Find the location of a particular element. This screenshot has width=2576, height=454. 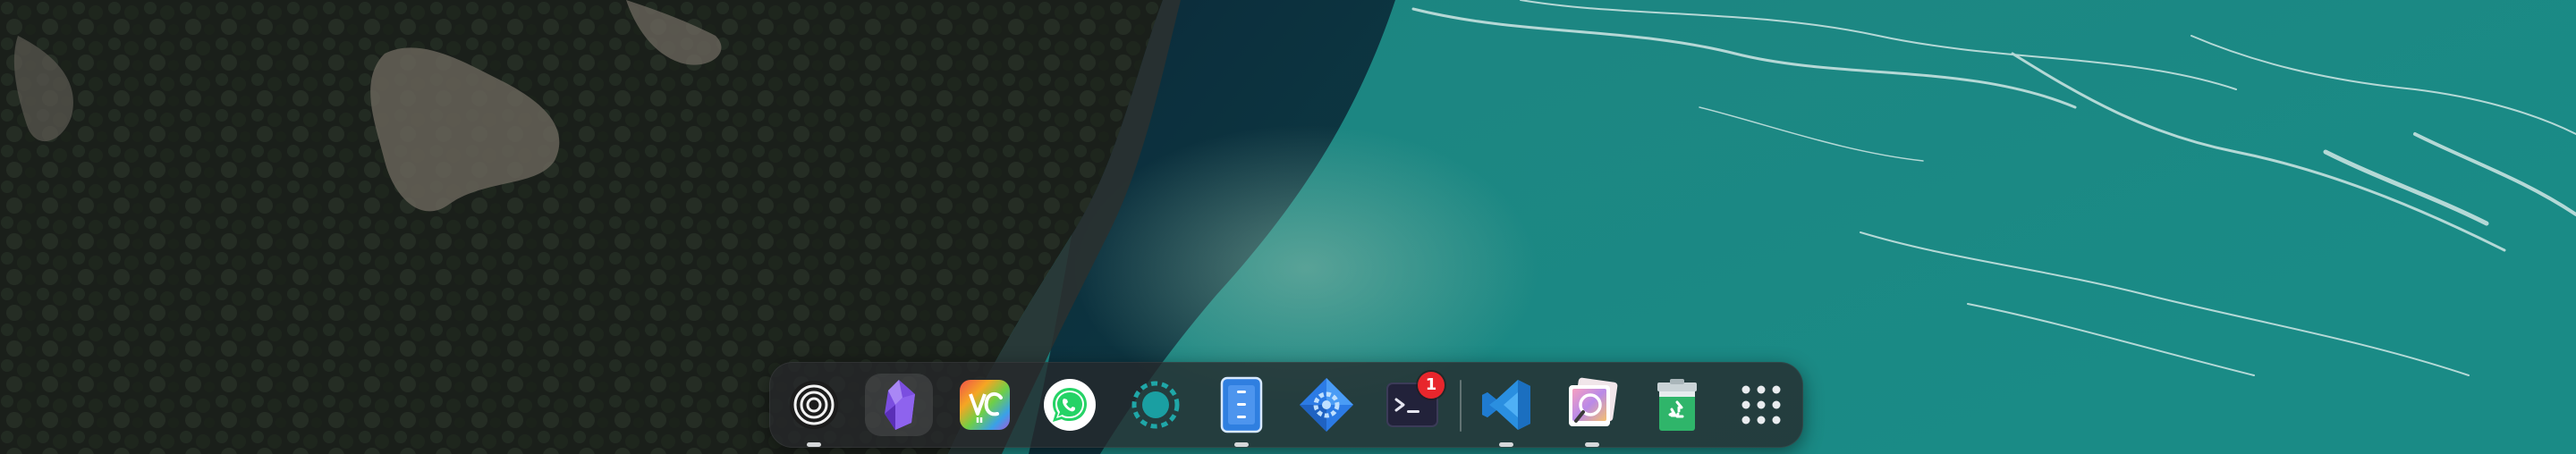

vscode-icon is located at coordinates (1506, 405).